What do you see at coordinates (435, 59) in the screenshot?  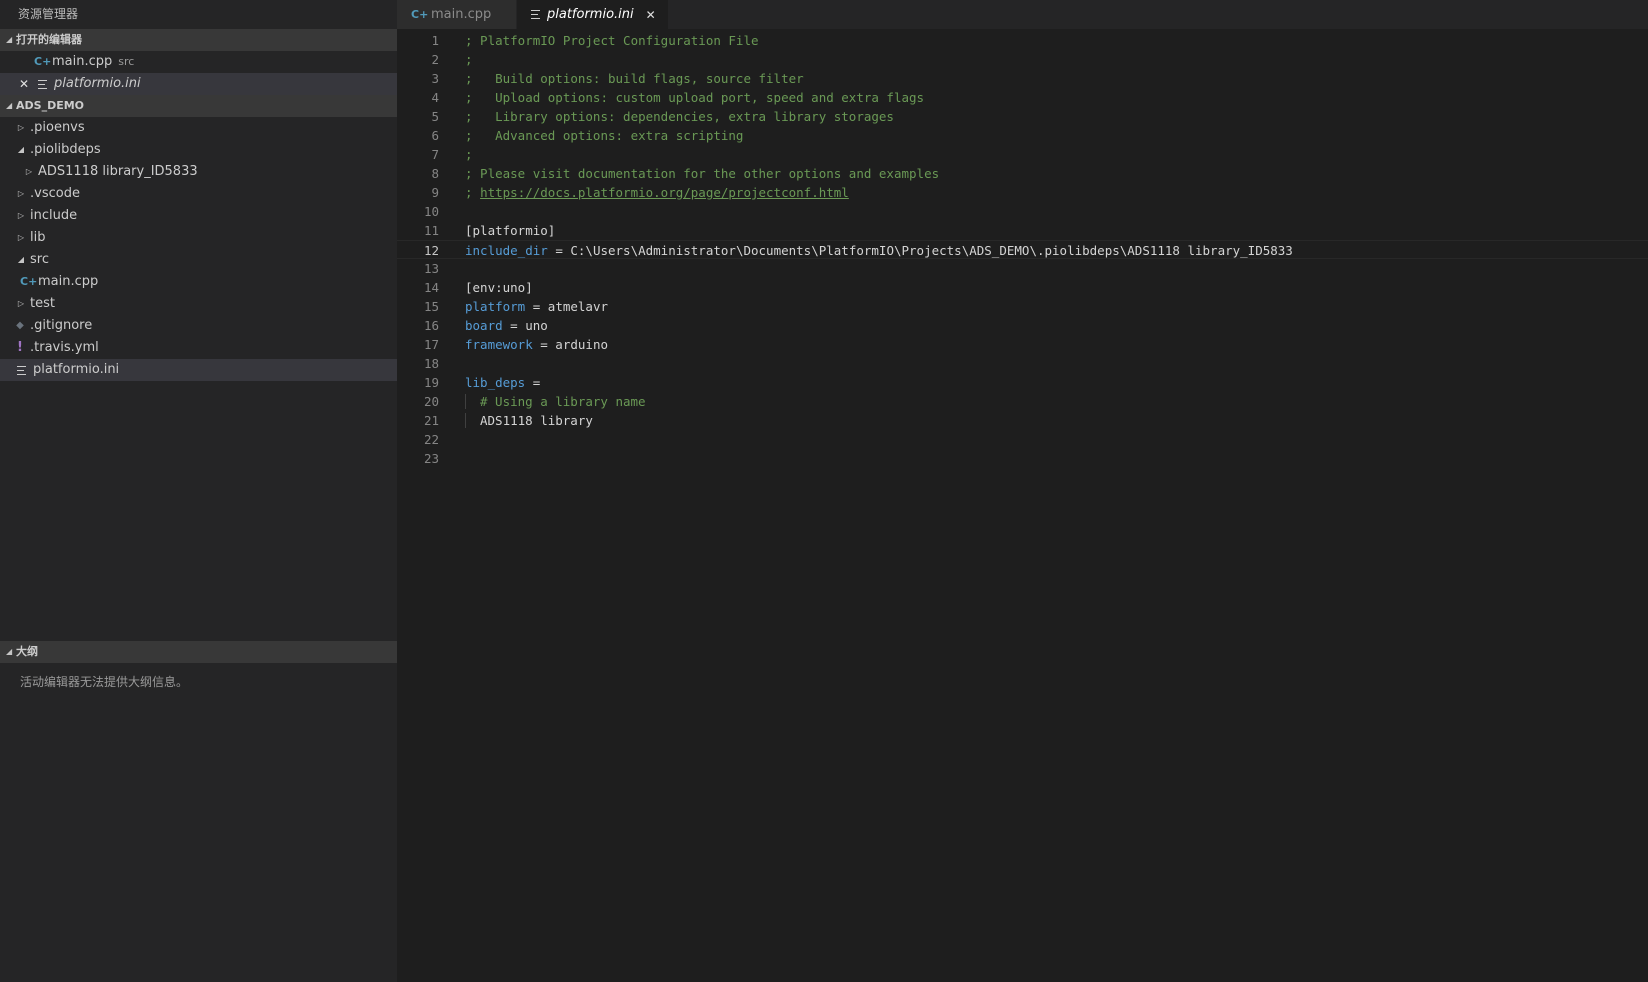 I see `line-number: 2` at bounding box center [435, 59].